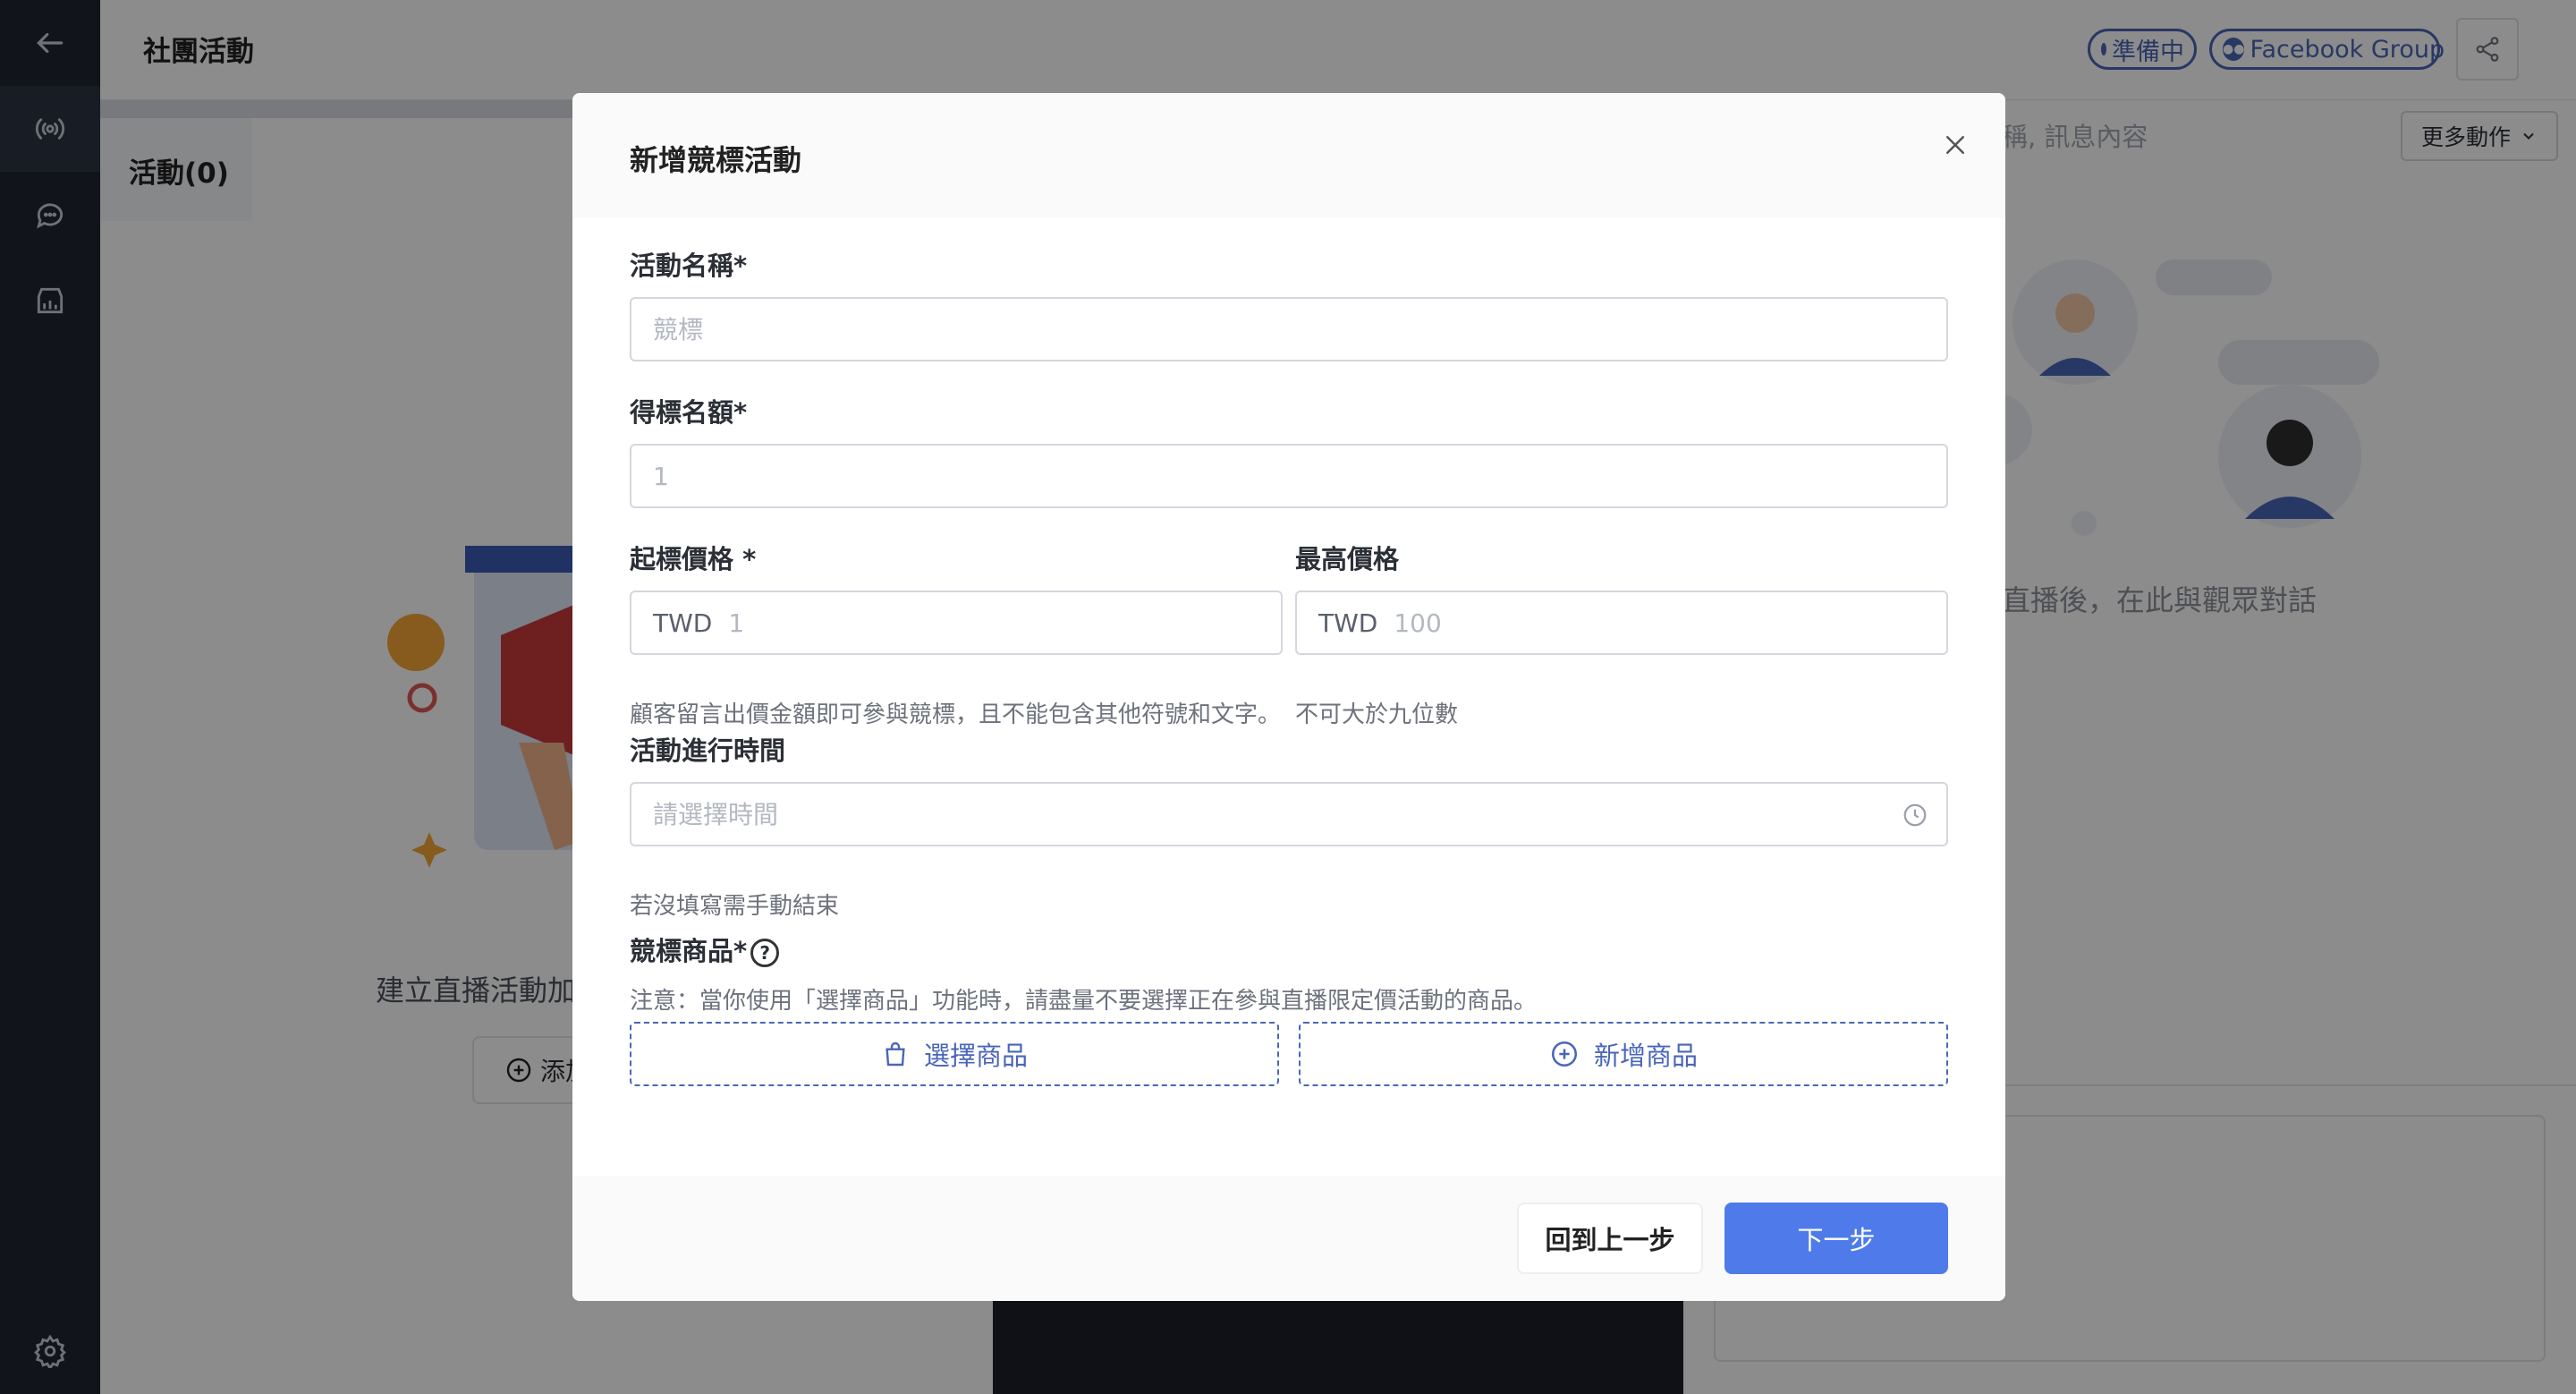  I want to click on shopping-bag-icon, so click(895, 1054).